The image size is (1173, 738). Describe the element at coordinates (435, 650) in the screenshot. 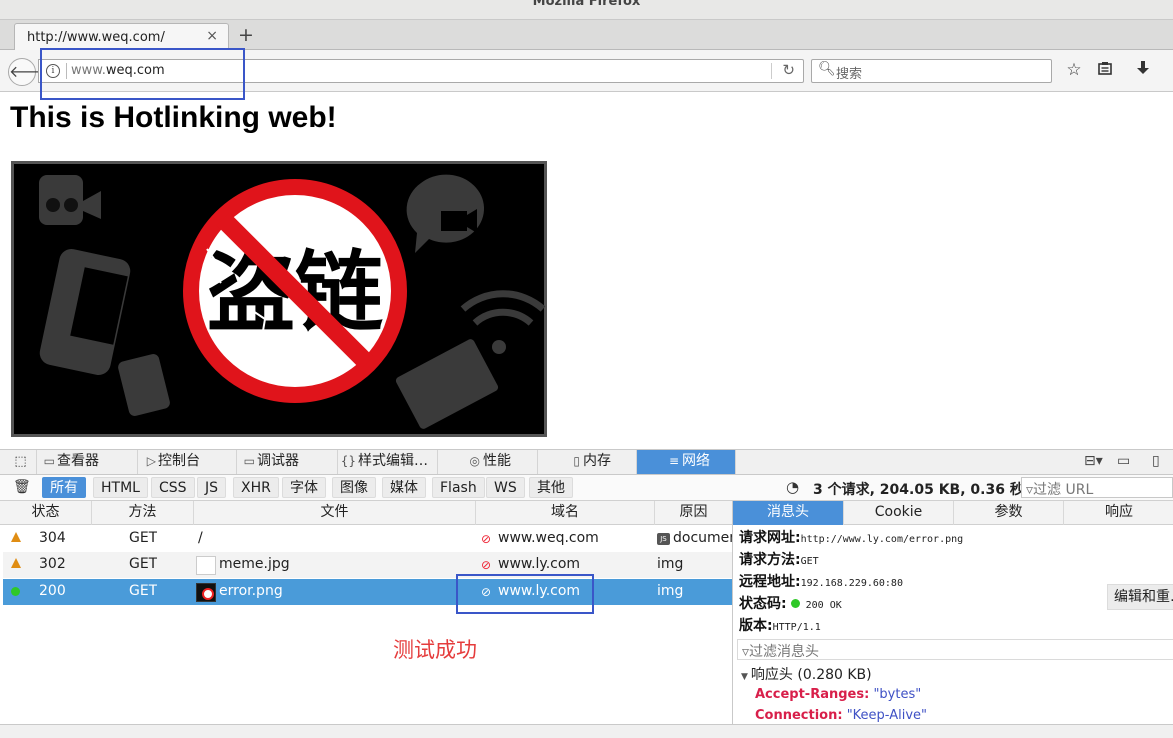

I see `success-annotation: 测试成功` at that location.